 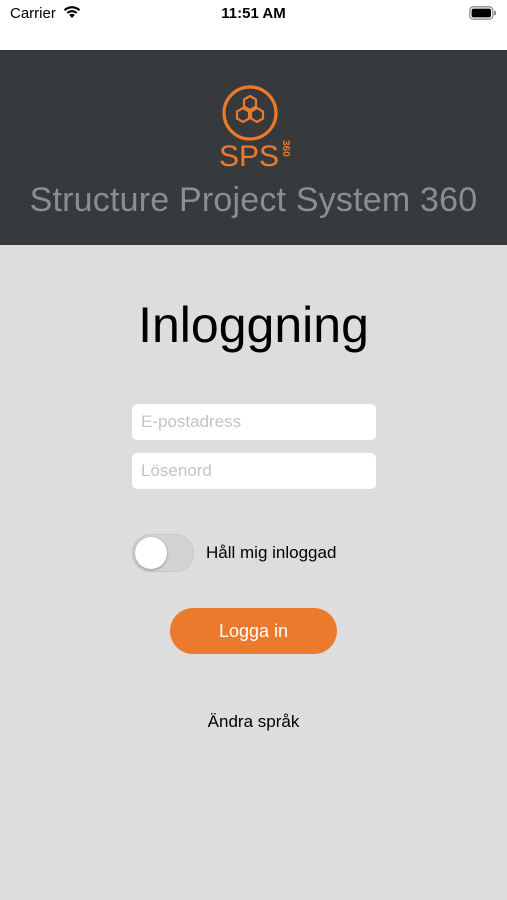 What do you see at coordinates (271, 552) in the screenshot?
I see `remember-me-label: Håll mig inloggad` at bounding box center [271, 552].